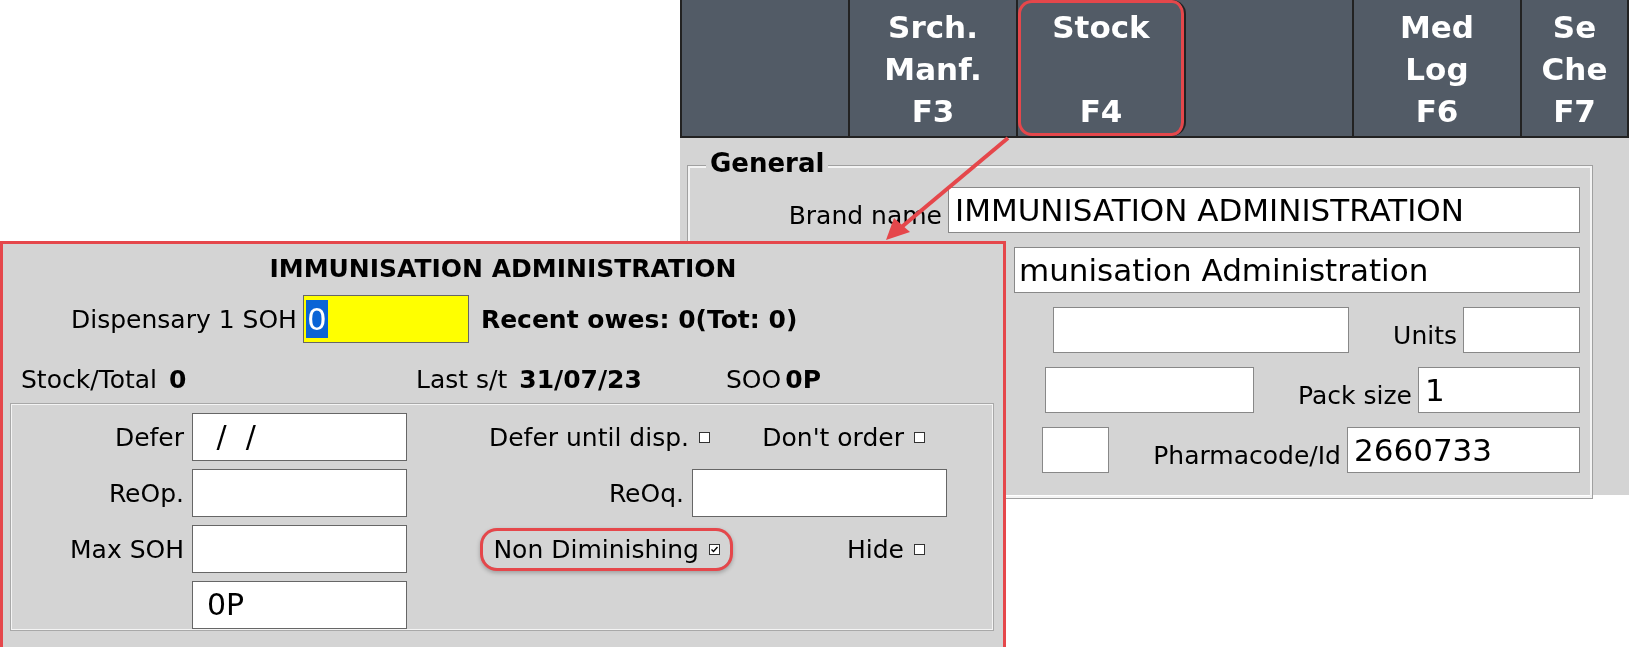 Image resolution: width=1629 pixels, height=647 pixels. What do you see at coordinates (646, 493) in the screenshot?
I see `field-label: ReOq.` at bounding box center [646, 493].